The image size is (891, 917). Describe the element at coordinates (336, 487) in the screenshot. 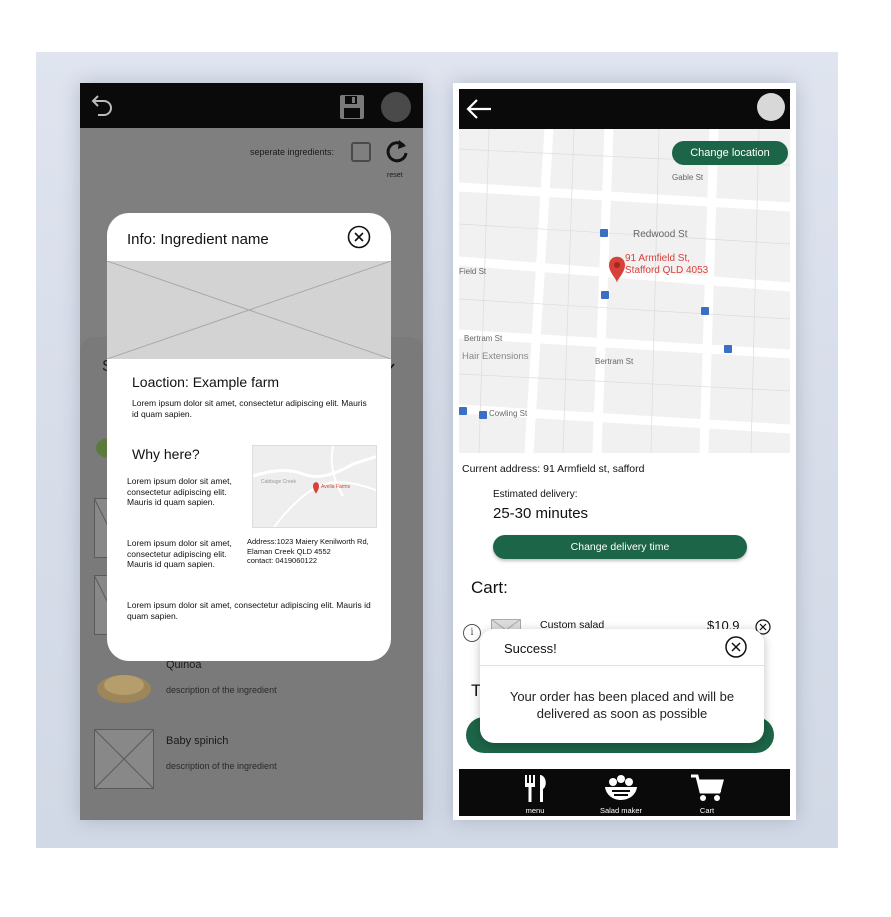

I see `map-pin-label: Avelia Farms` at that location.